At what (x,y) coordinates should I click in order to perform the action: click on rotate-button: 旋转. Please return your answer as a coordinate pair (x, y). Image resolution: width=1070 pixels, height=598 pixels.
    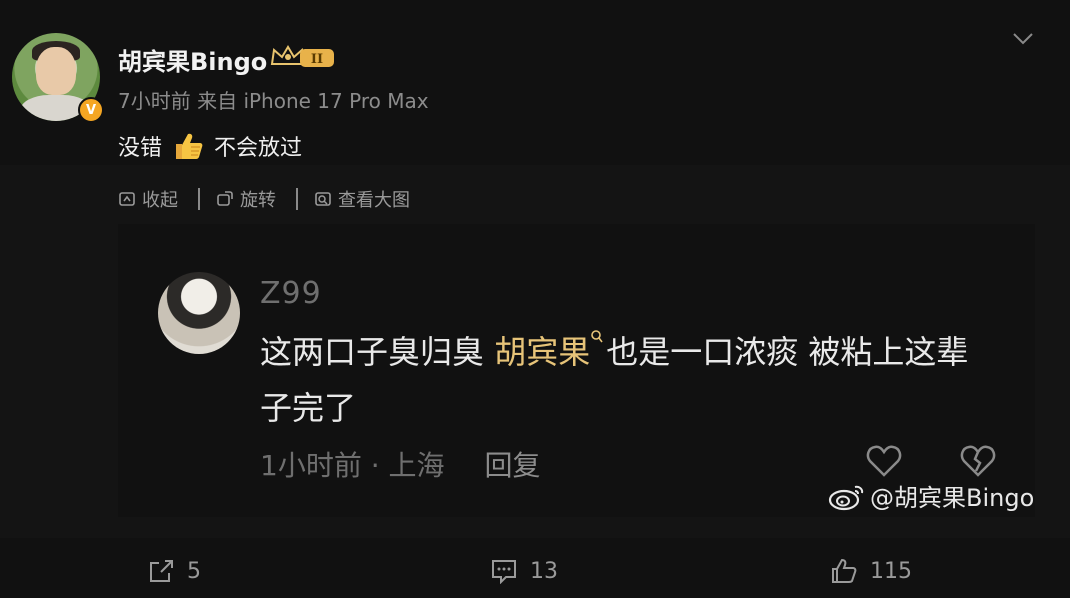
    Looking at the image, I should click on (246, 199).